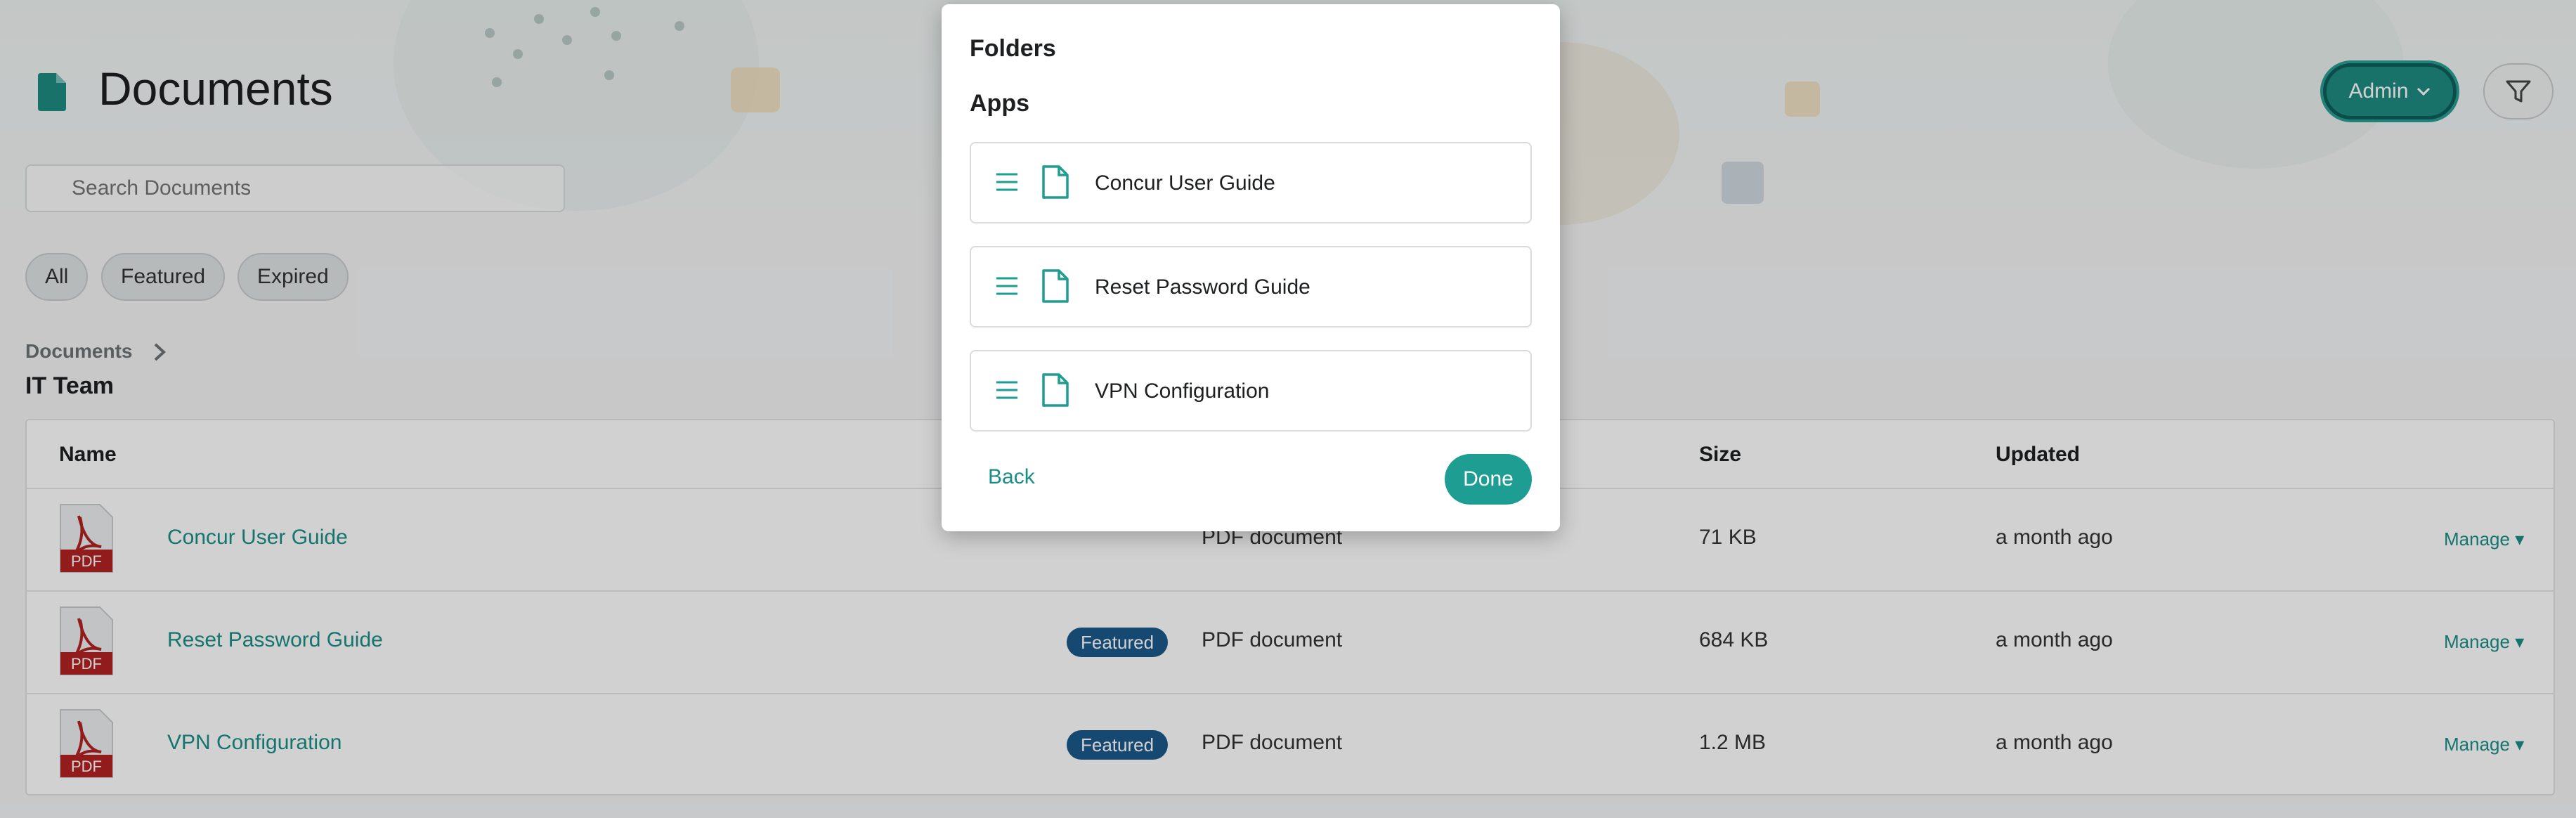 The height and width of the screenshot is (818, 2576). Describe the element at coordinates (1182, 391) in the screenshot. I see `app-item-label: VPN Configuration` at that location.